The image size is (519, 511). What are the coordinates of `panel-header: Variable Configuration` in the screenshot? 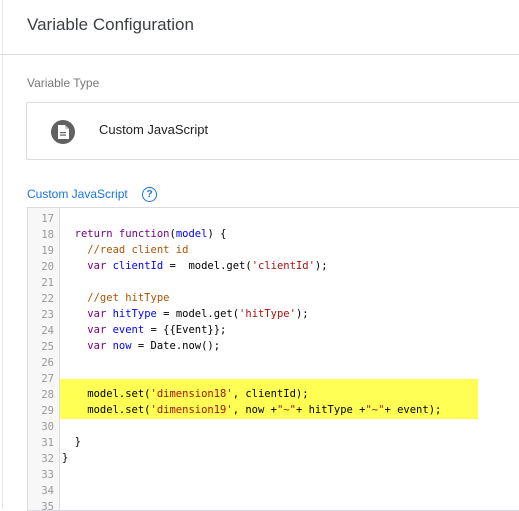 It's located at (259, 27).